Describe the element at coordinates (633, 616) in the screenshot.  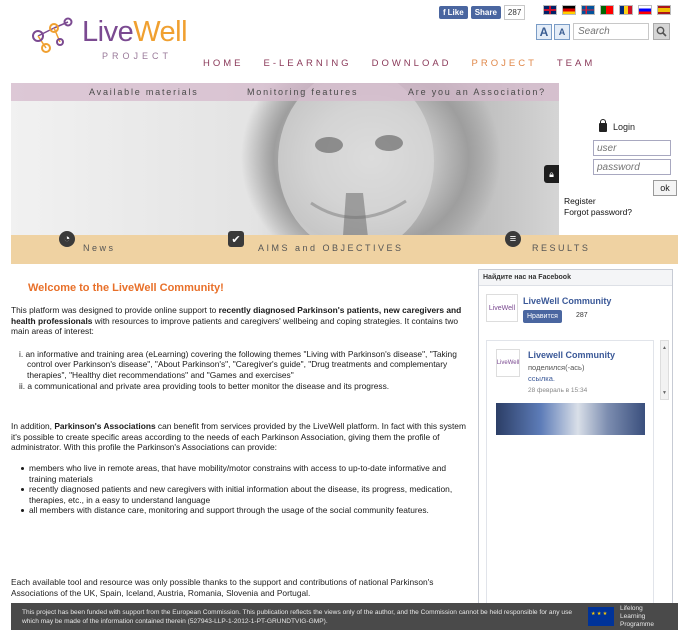
I see `llp-line2: Learning` at that location.